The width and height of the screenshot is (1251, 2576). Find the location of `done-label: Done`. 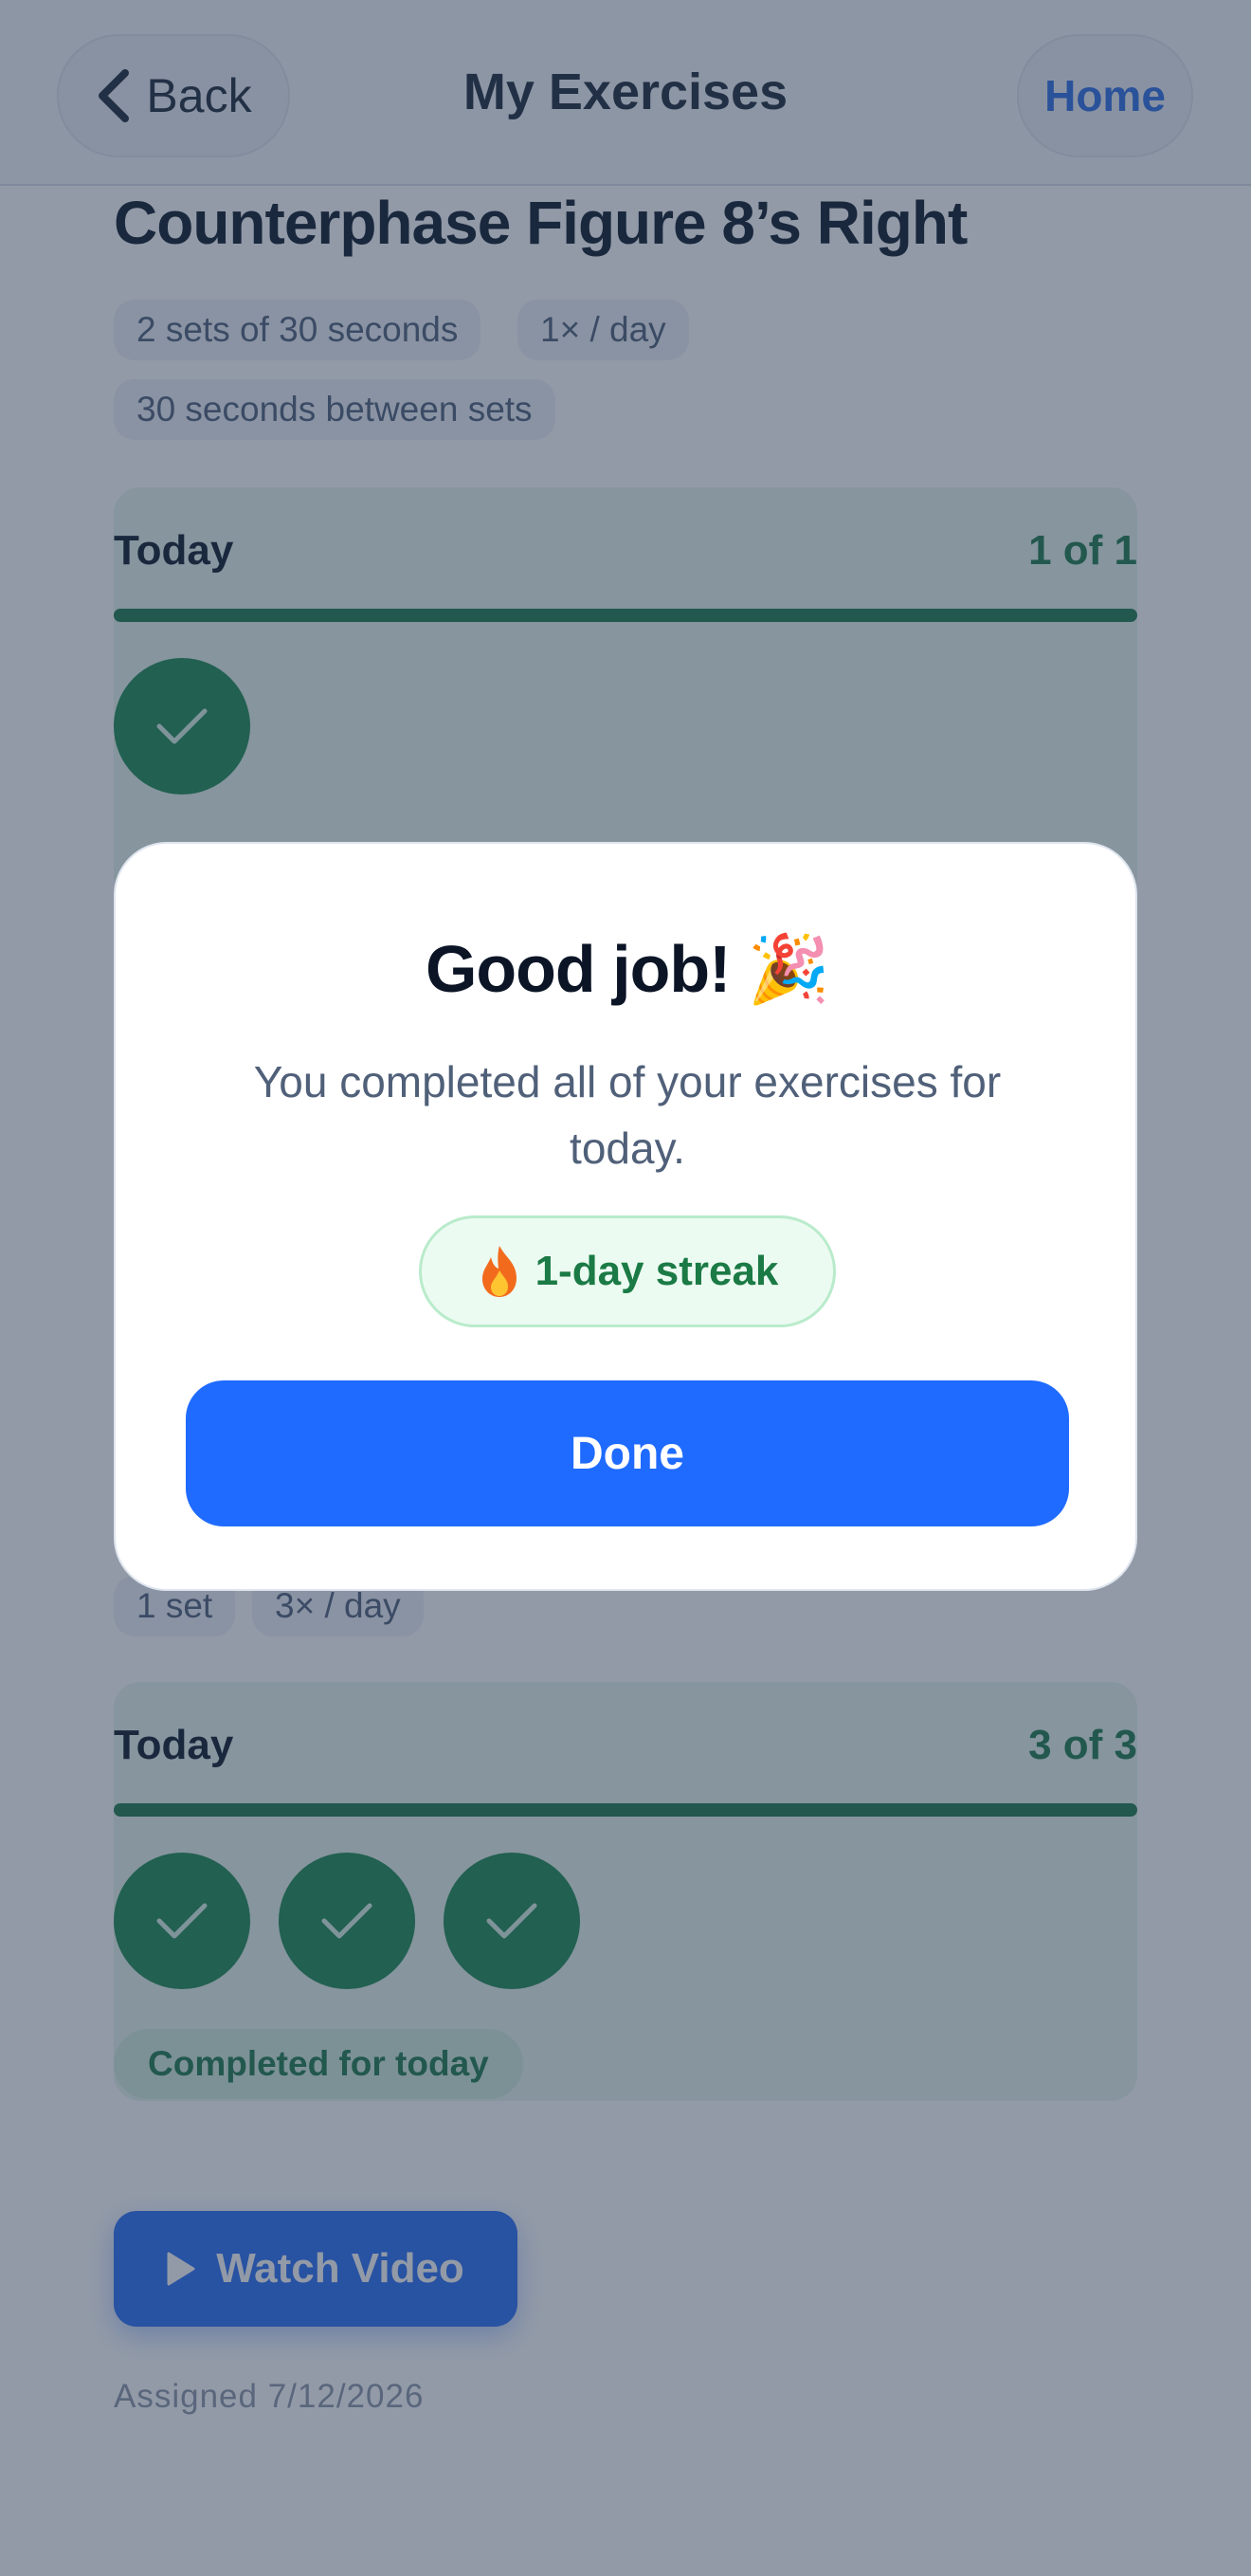

done-label: Done is located at coordinates (628, 1453).